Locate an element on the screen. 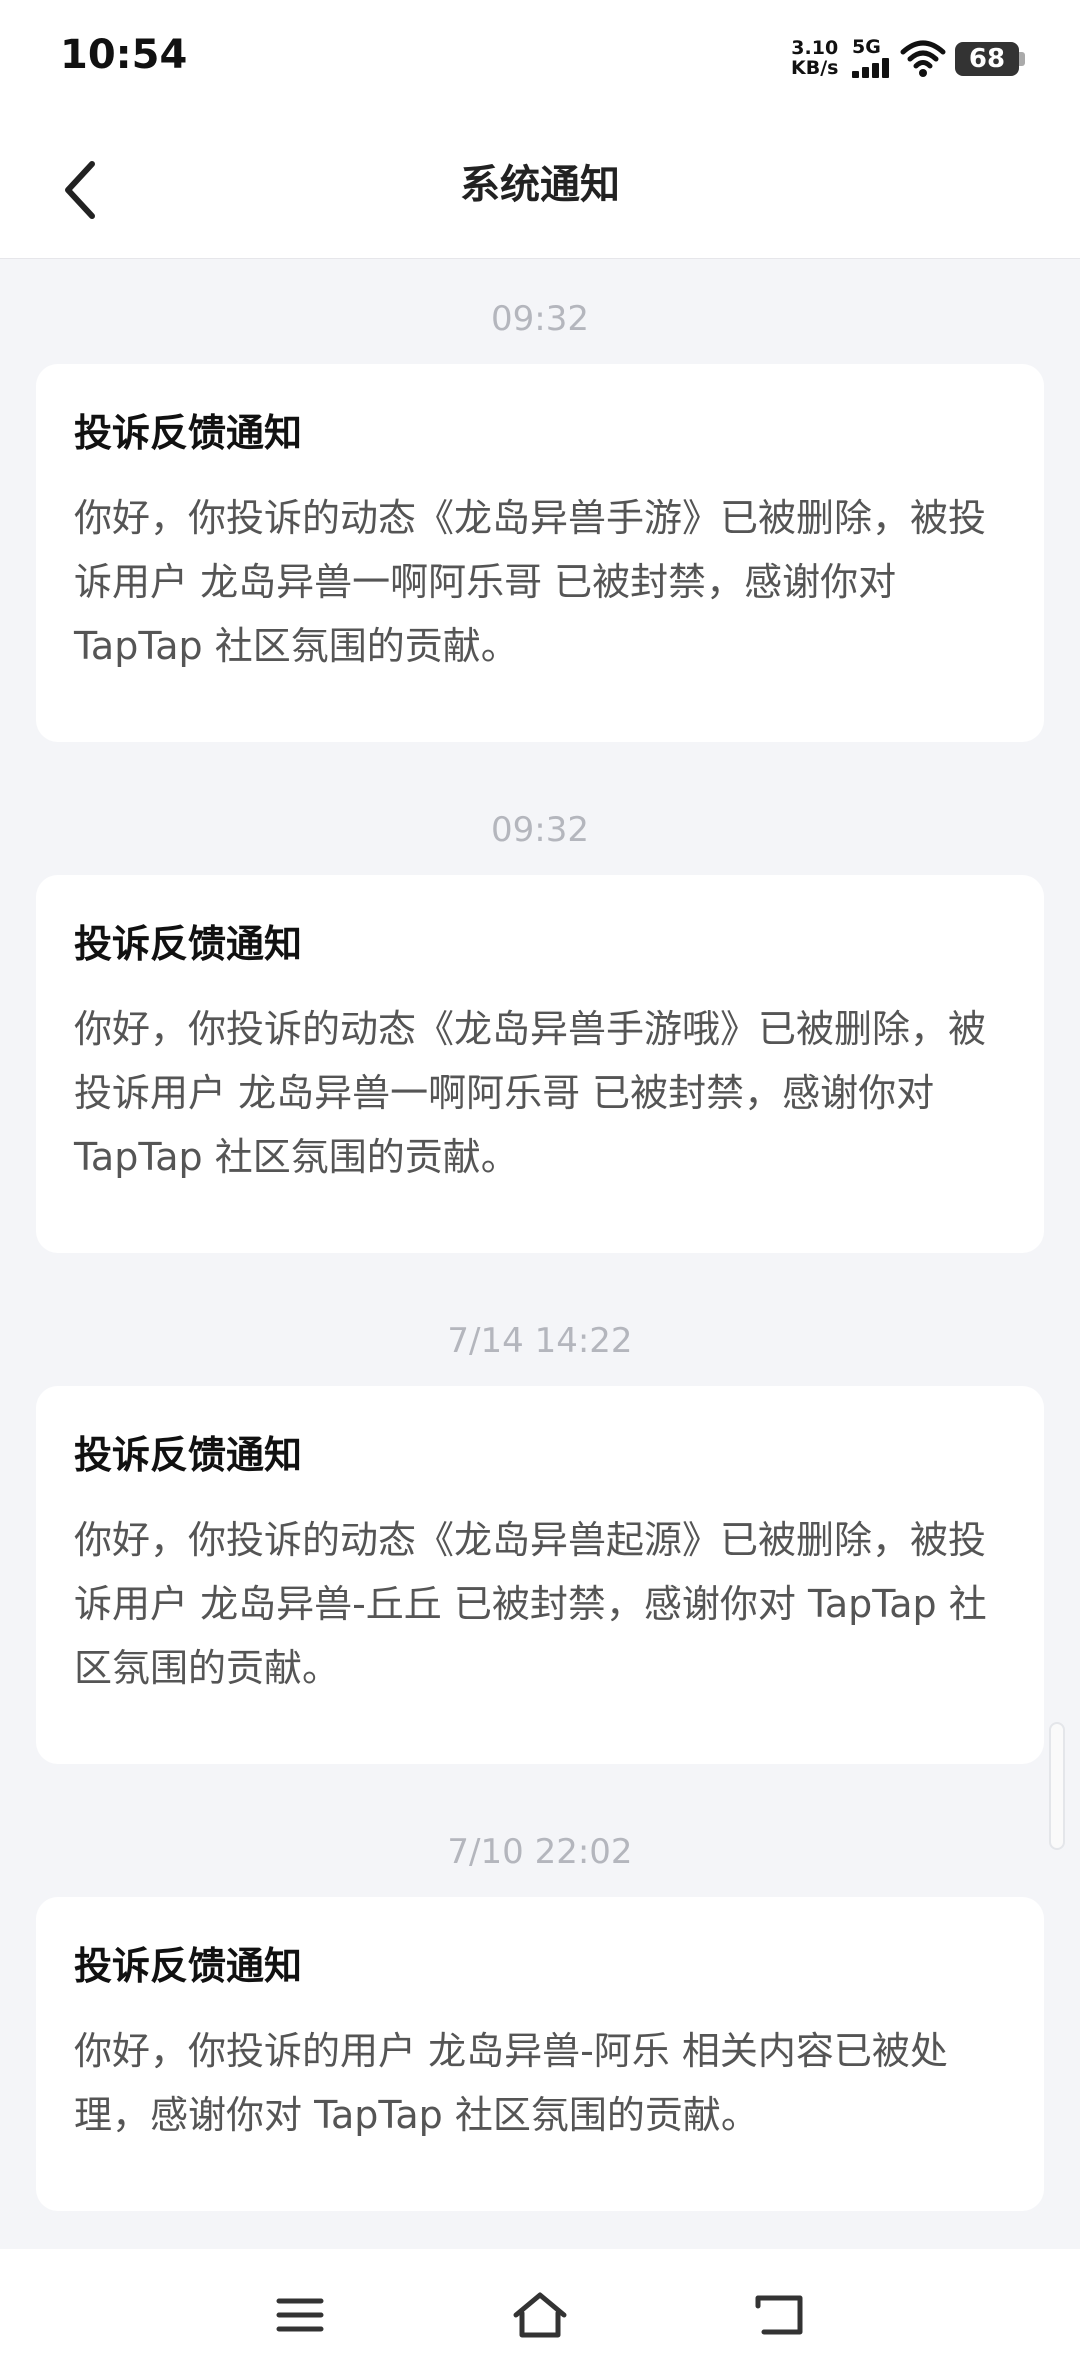 The width and height of the screenshot is (1080, 2376). network-speed: 3.10 KB/s is located at coordinates (814, 58).